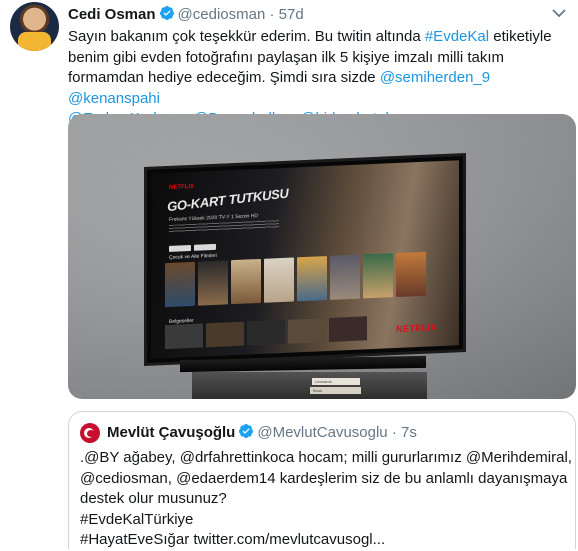 Image resolution: width=578 pixels, height=551 pixels. What do you see at coordinates (137, 519) in the screenshot?
I see `quoted-text-line: #EvdeKalTürkiye` at bounding box center [137, 519].